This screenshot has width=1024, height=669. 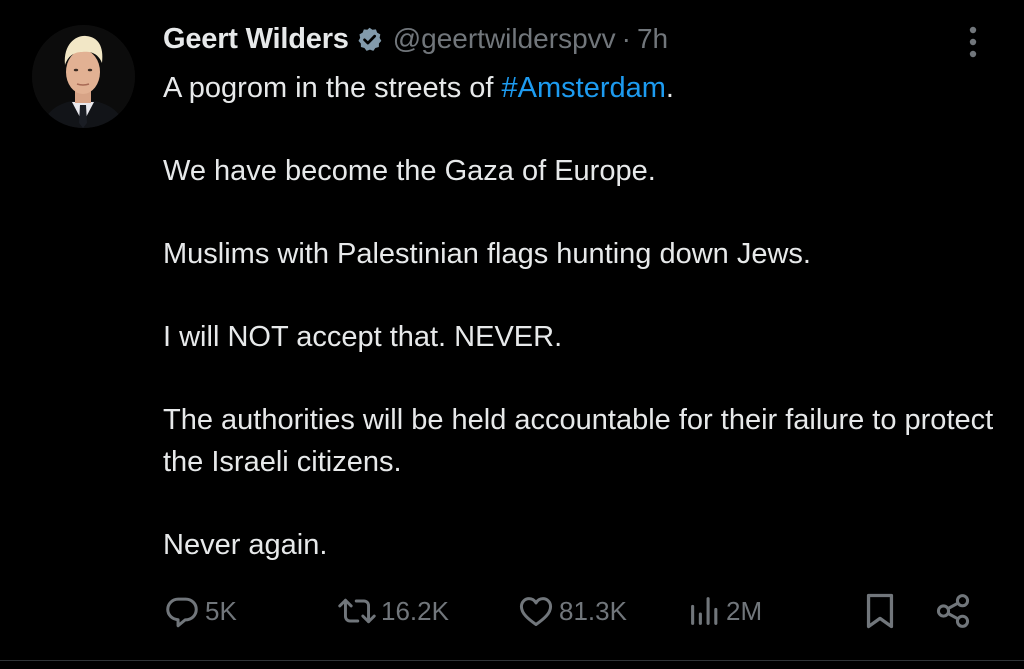 I want to click on tweet-paragraph: We have become the Gaza of Europe., so click(x=409, y=171).